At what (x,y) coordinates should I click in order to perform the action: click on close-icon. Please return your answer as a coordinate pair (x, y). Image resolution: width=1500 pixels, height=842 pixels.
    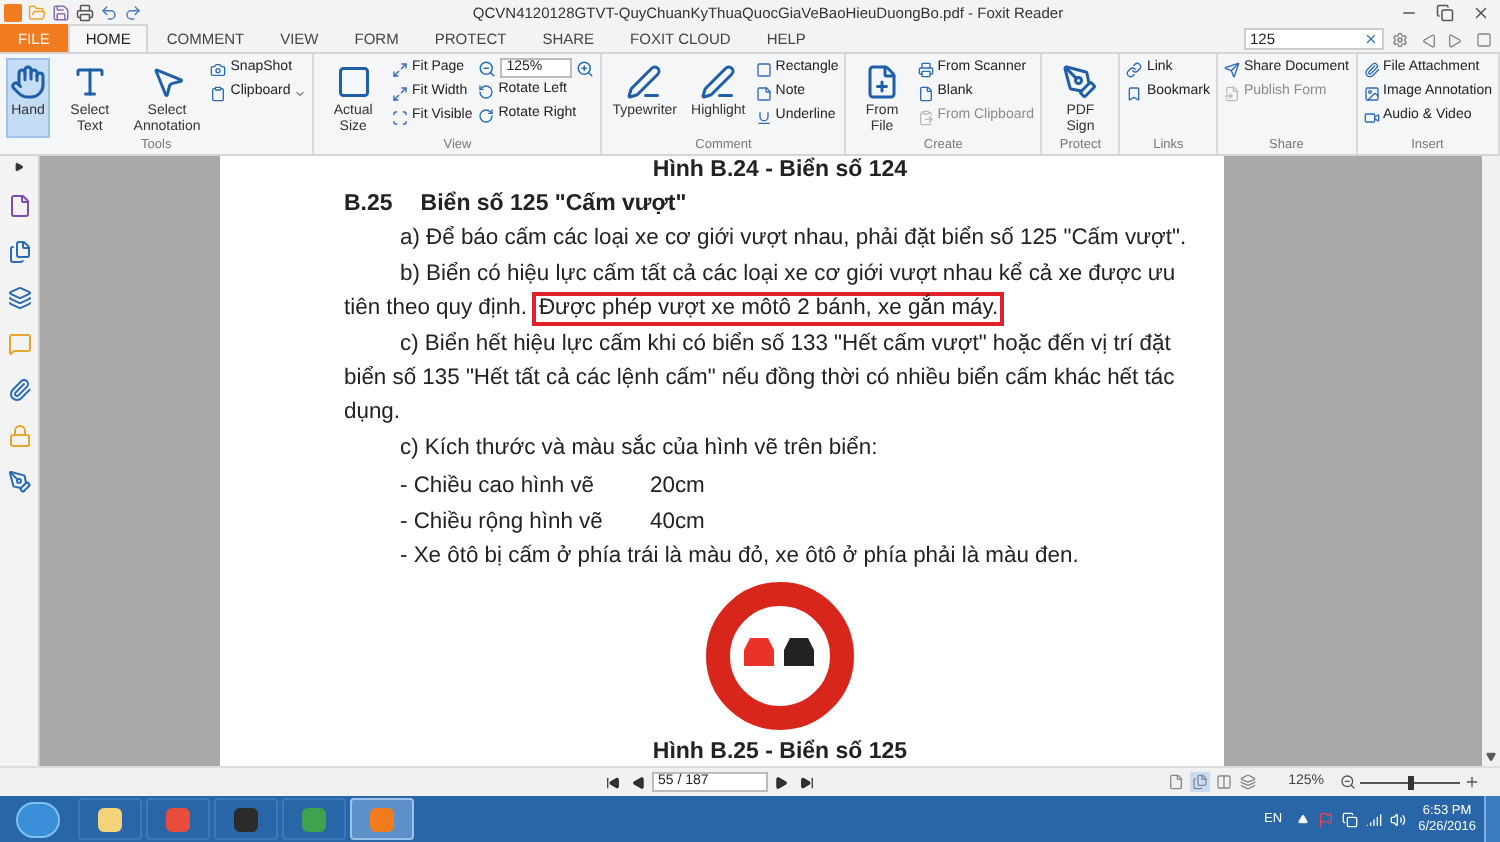
    Looking at the image, I should click on (1481, 13).